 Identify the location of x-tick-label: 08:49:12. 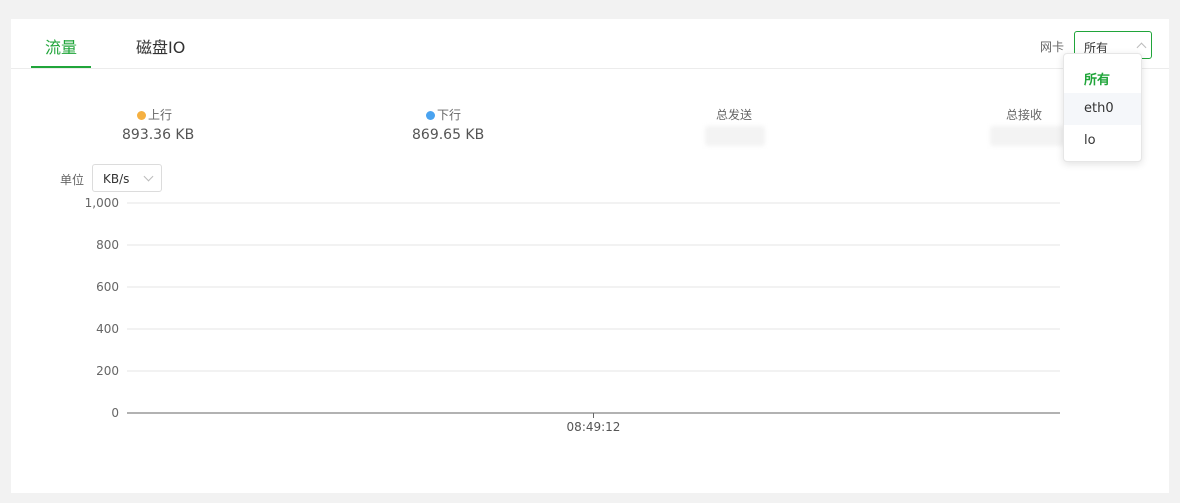
(594, 427).